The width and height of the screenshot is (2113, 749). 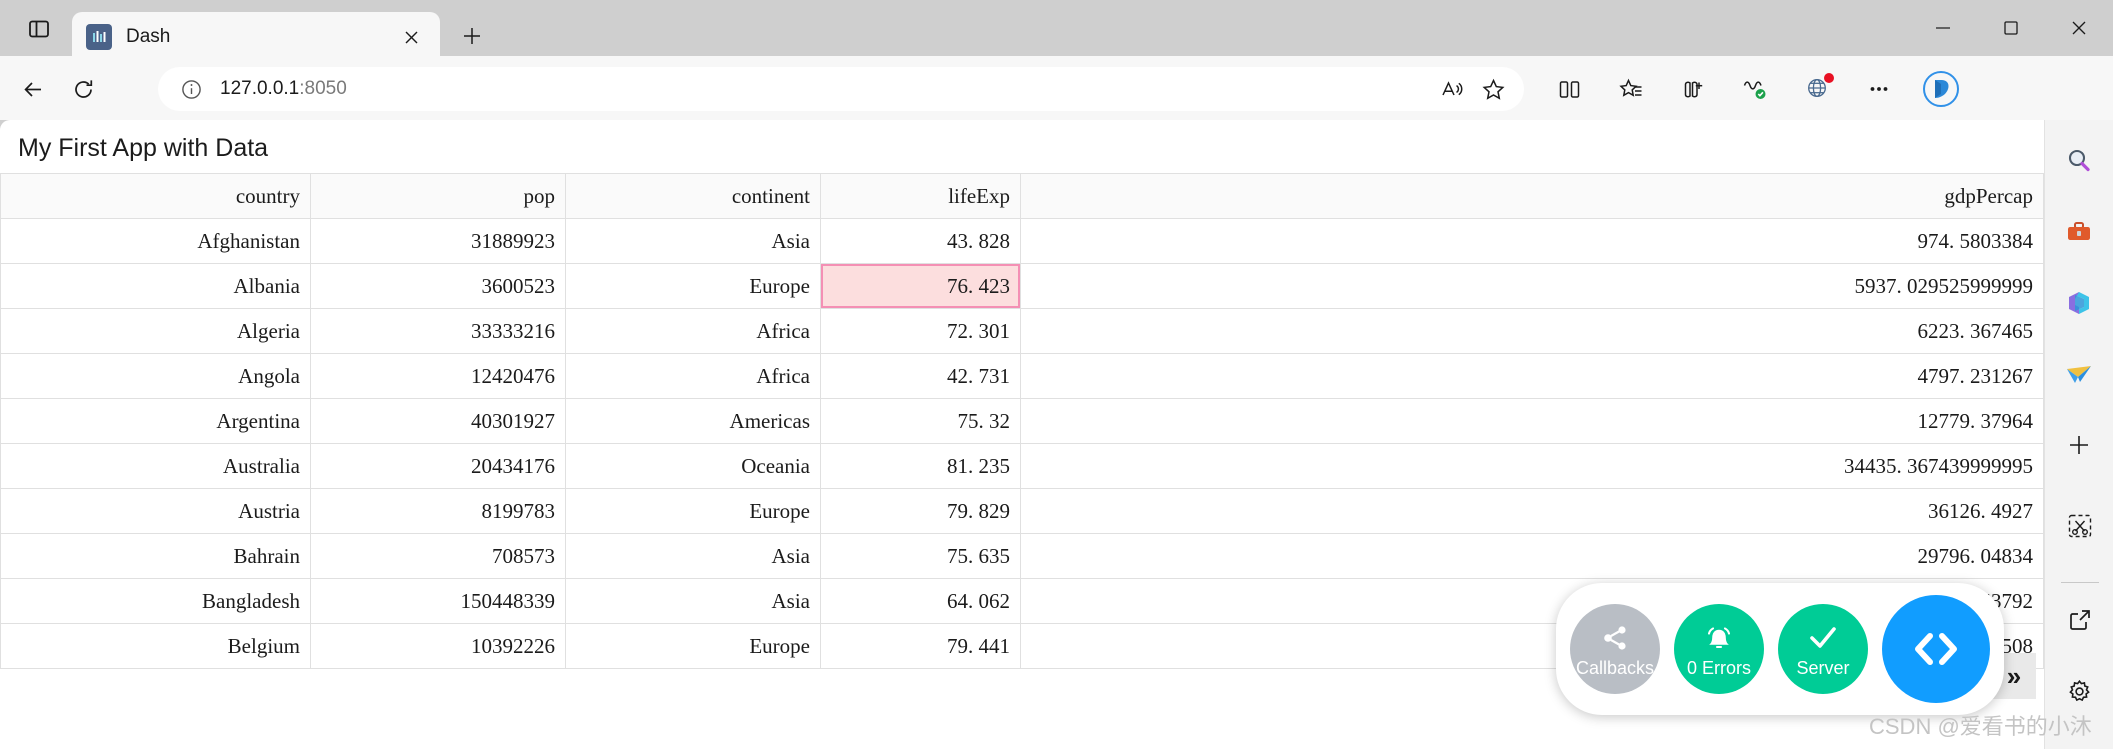 I want to click on column-header-pop: pop, so click(x=438, y=196).